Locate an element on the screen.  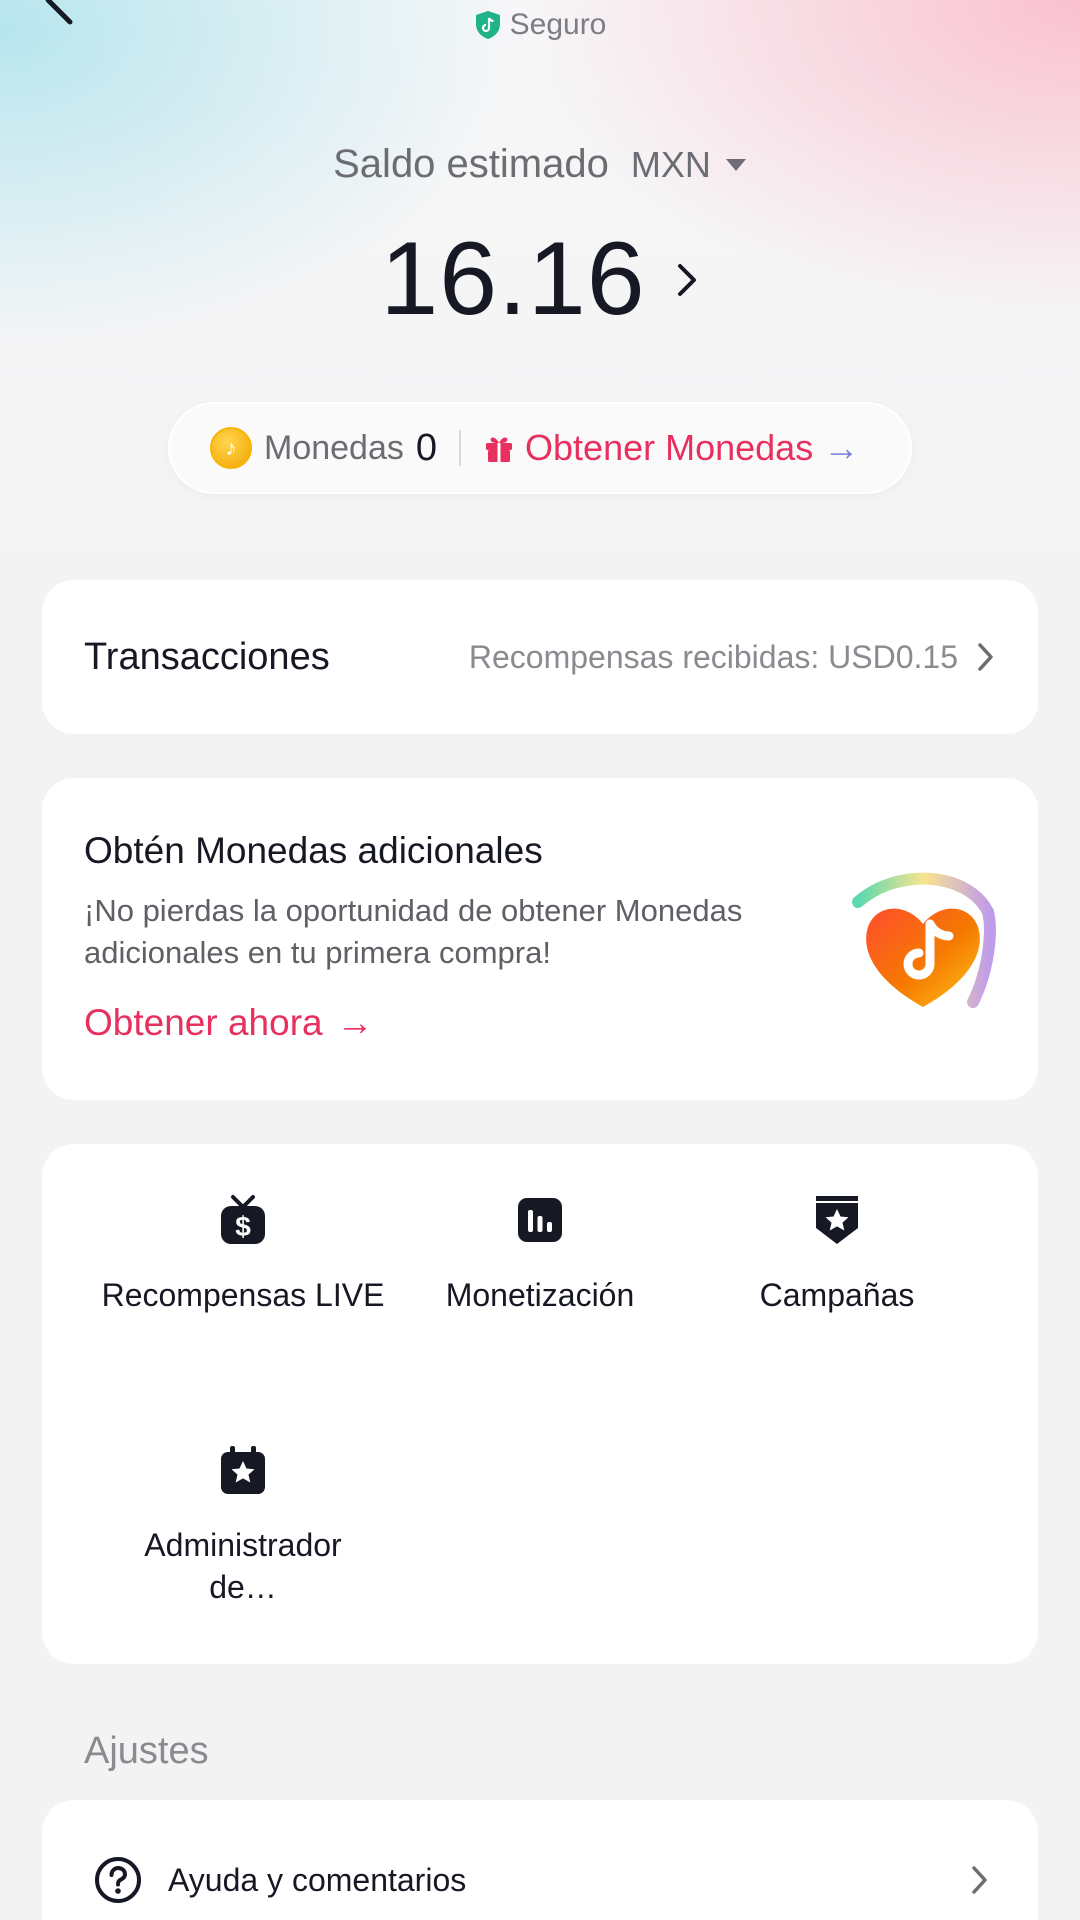
transactions-summary: Recompensas recibidas: USD0.15 is located at coordinates (732, 657).